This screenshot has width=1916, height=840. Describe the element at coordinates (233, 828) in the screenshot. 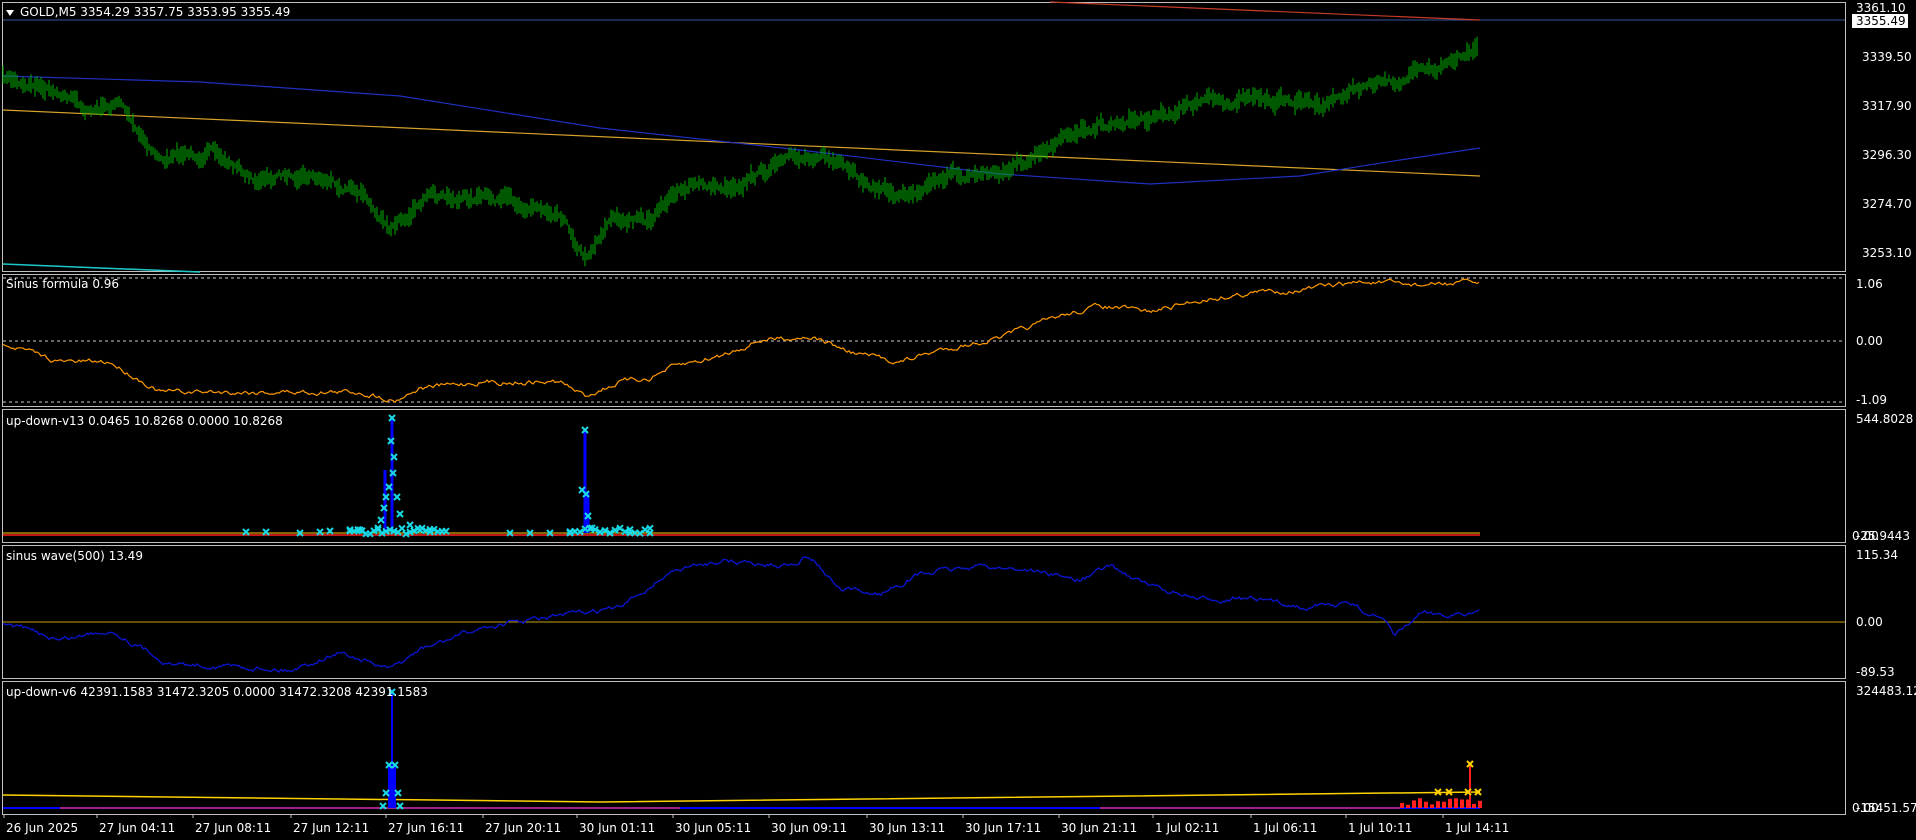

I see `time-label: 27 Jun 08:11` at that location.